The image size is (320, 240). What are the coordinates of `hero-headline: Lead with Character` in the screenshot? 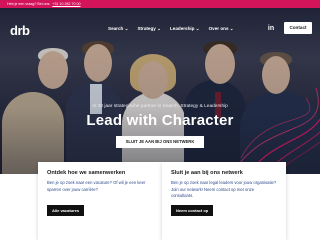 It's located at (160, 120).